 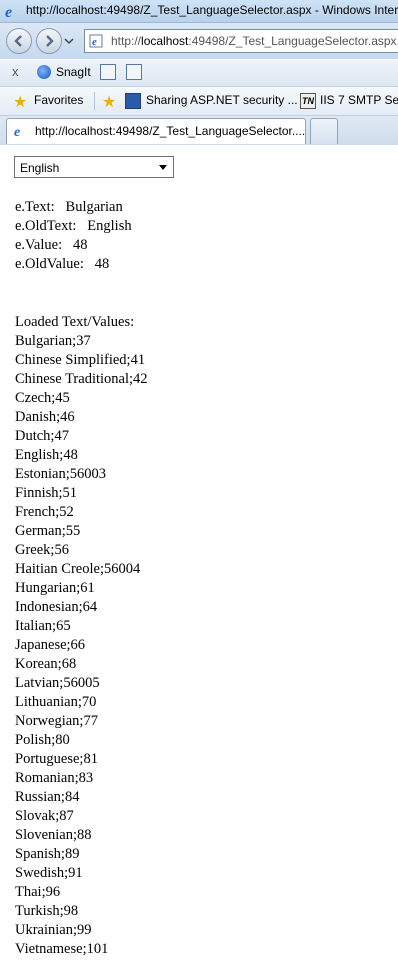 I want to click on list-item: Chinese Traditional;42, so click(x=81, y=379).